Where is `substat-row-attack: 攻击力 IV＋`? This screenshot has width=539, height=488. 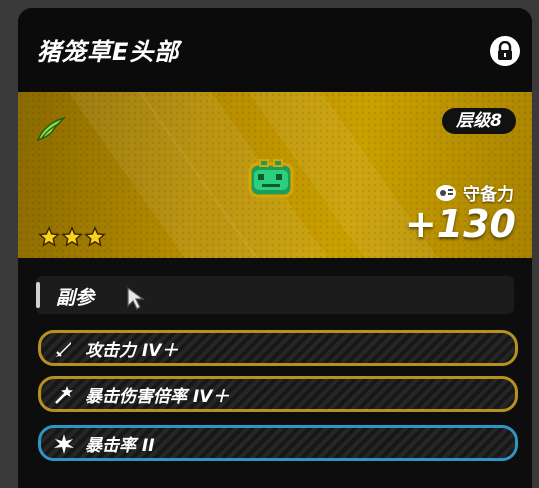 substat-row-attack: 攻击力 IV＋ is located at coordinates (278, 348).